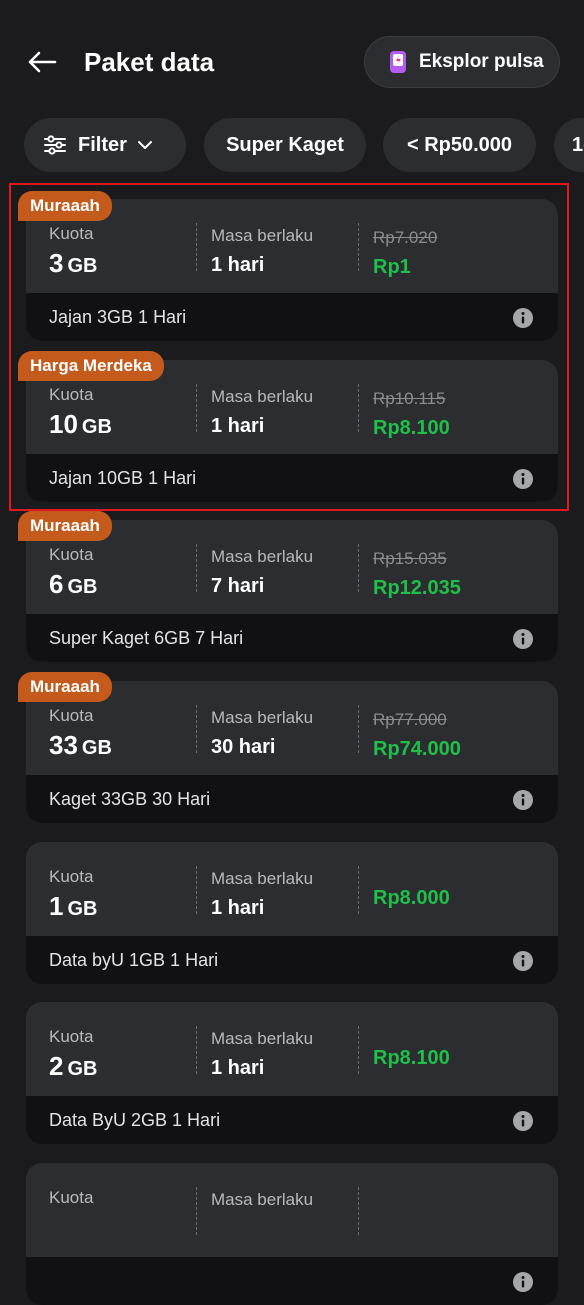 This screenshot has height=1305, width=584. I want to click on price-column: Rp10.115 Rp8.100, so click(411, 415).